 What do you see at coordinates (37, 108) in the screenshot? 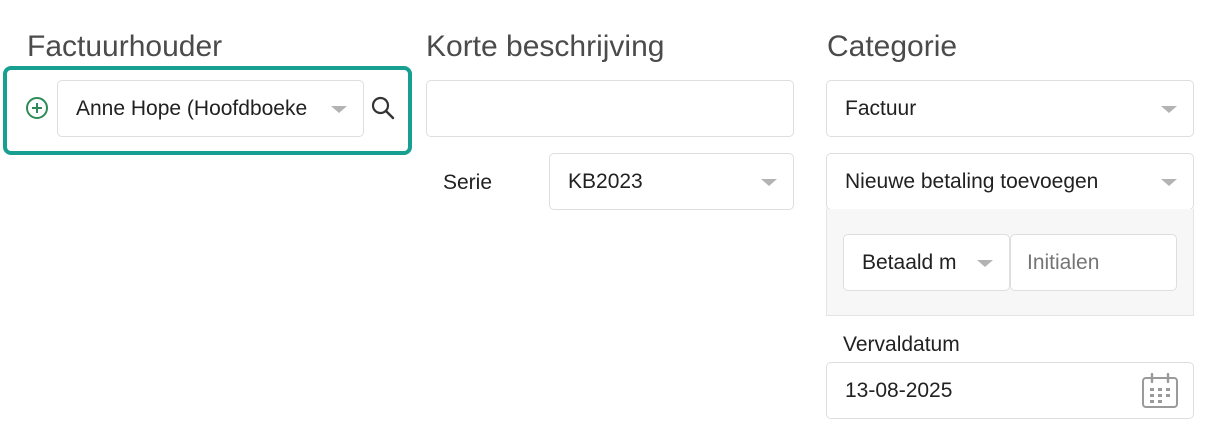
I see `add-circle-icon` at bounding box center [37, 108].